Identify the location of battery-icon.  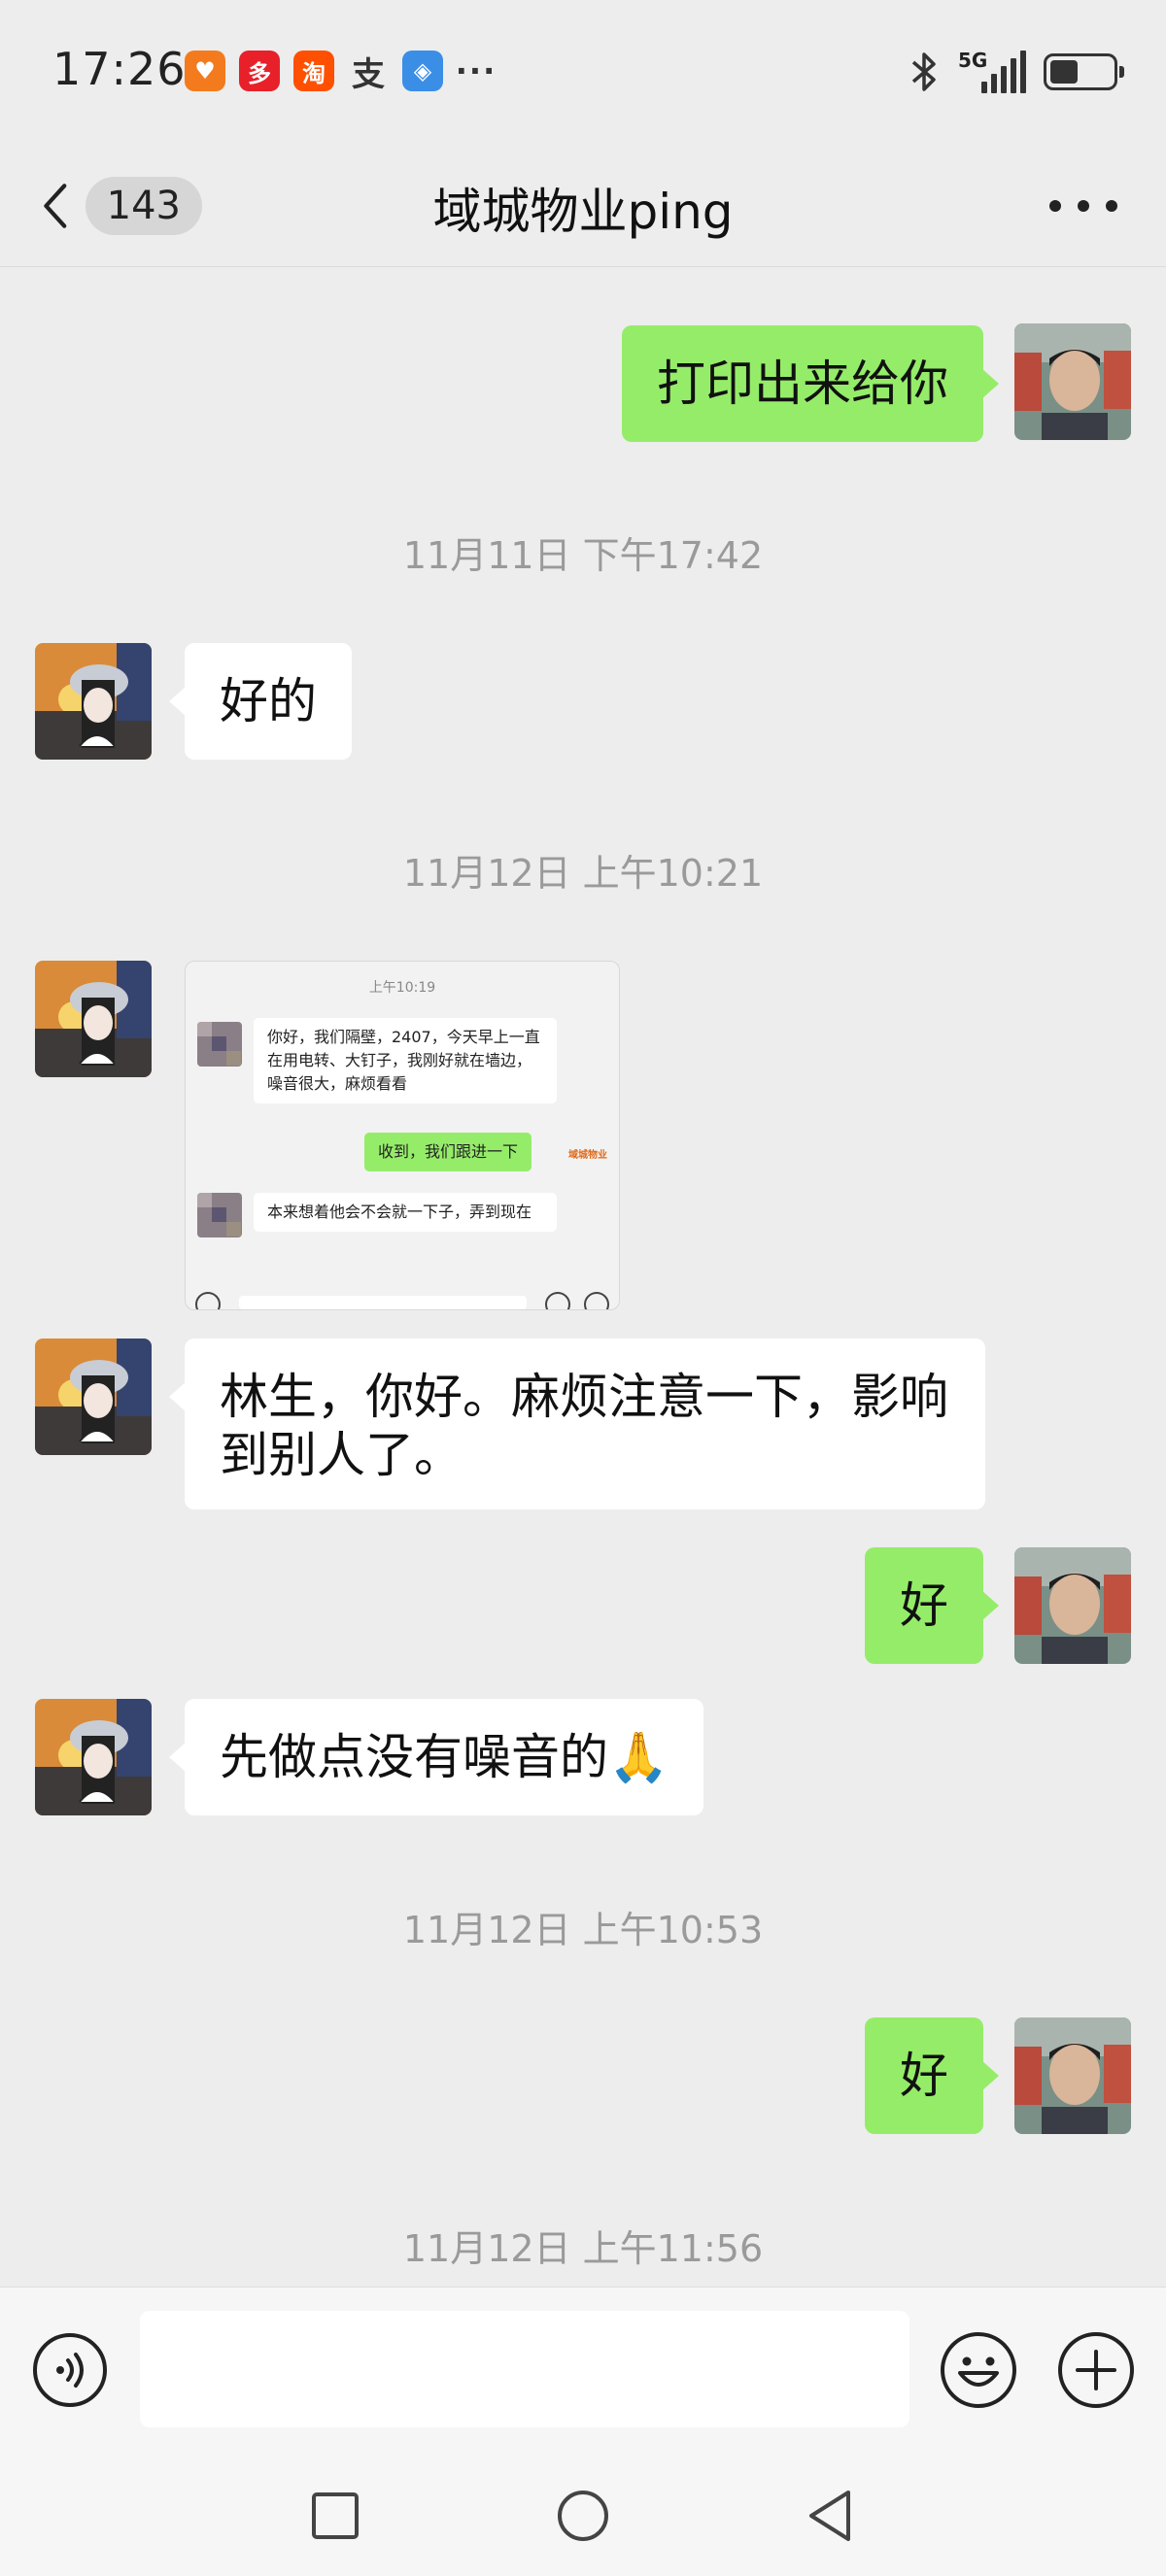
(1084, 71).